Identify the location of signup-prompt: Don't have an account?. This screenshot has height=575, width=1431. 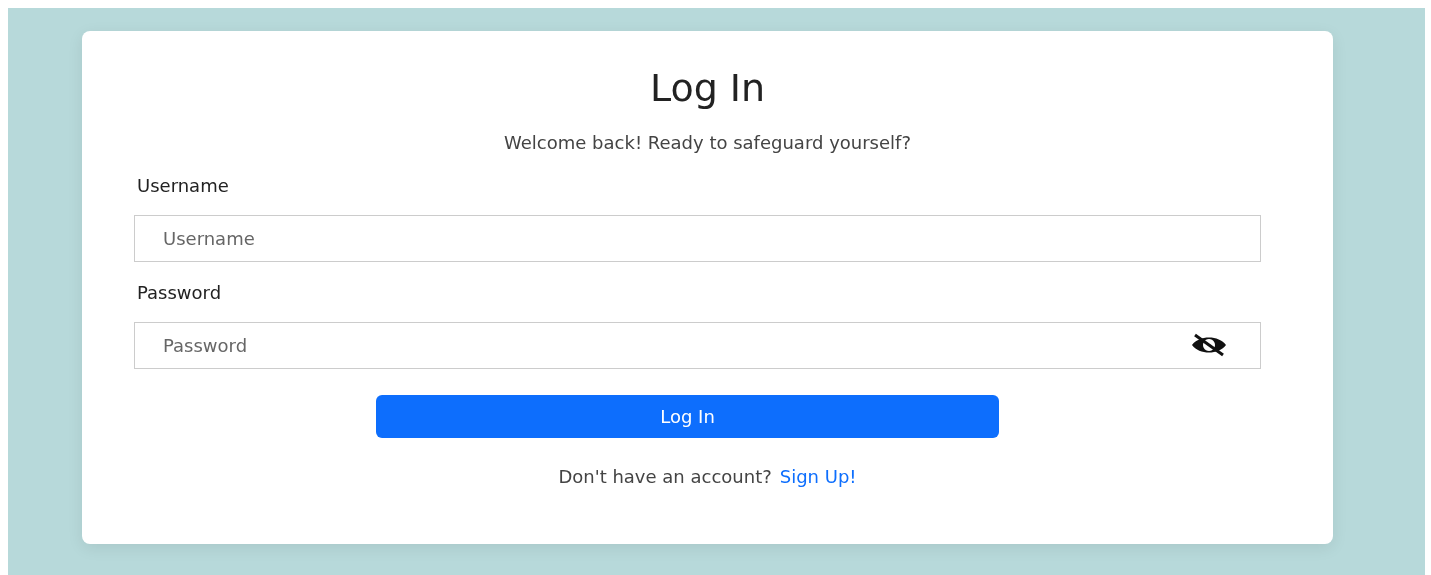
(665, 476).